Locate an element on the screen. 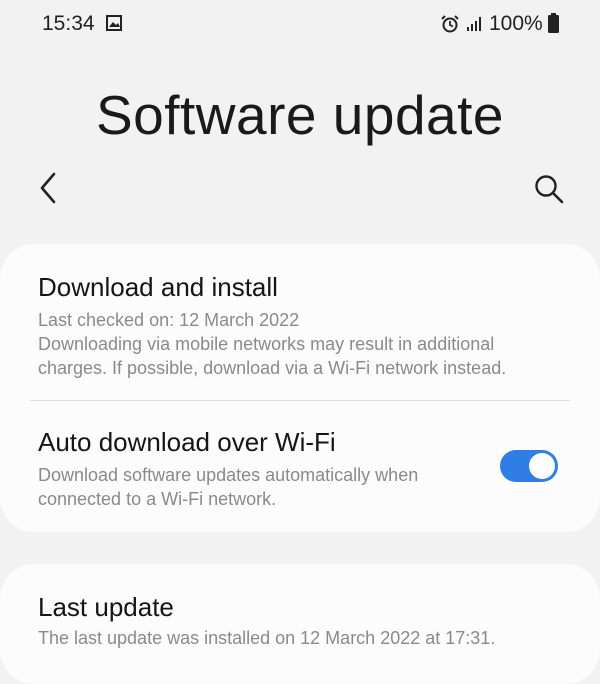 This screenshot has height=684, width=600. auto-download-title: Auto download over Wi-Fi is located at coordinates (187, 442).